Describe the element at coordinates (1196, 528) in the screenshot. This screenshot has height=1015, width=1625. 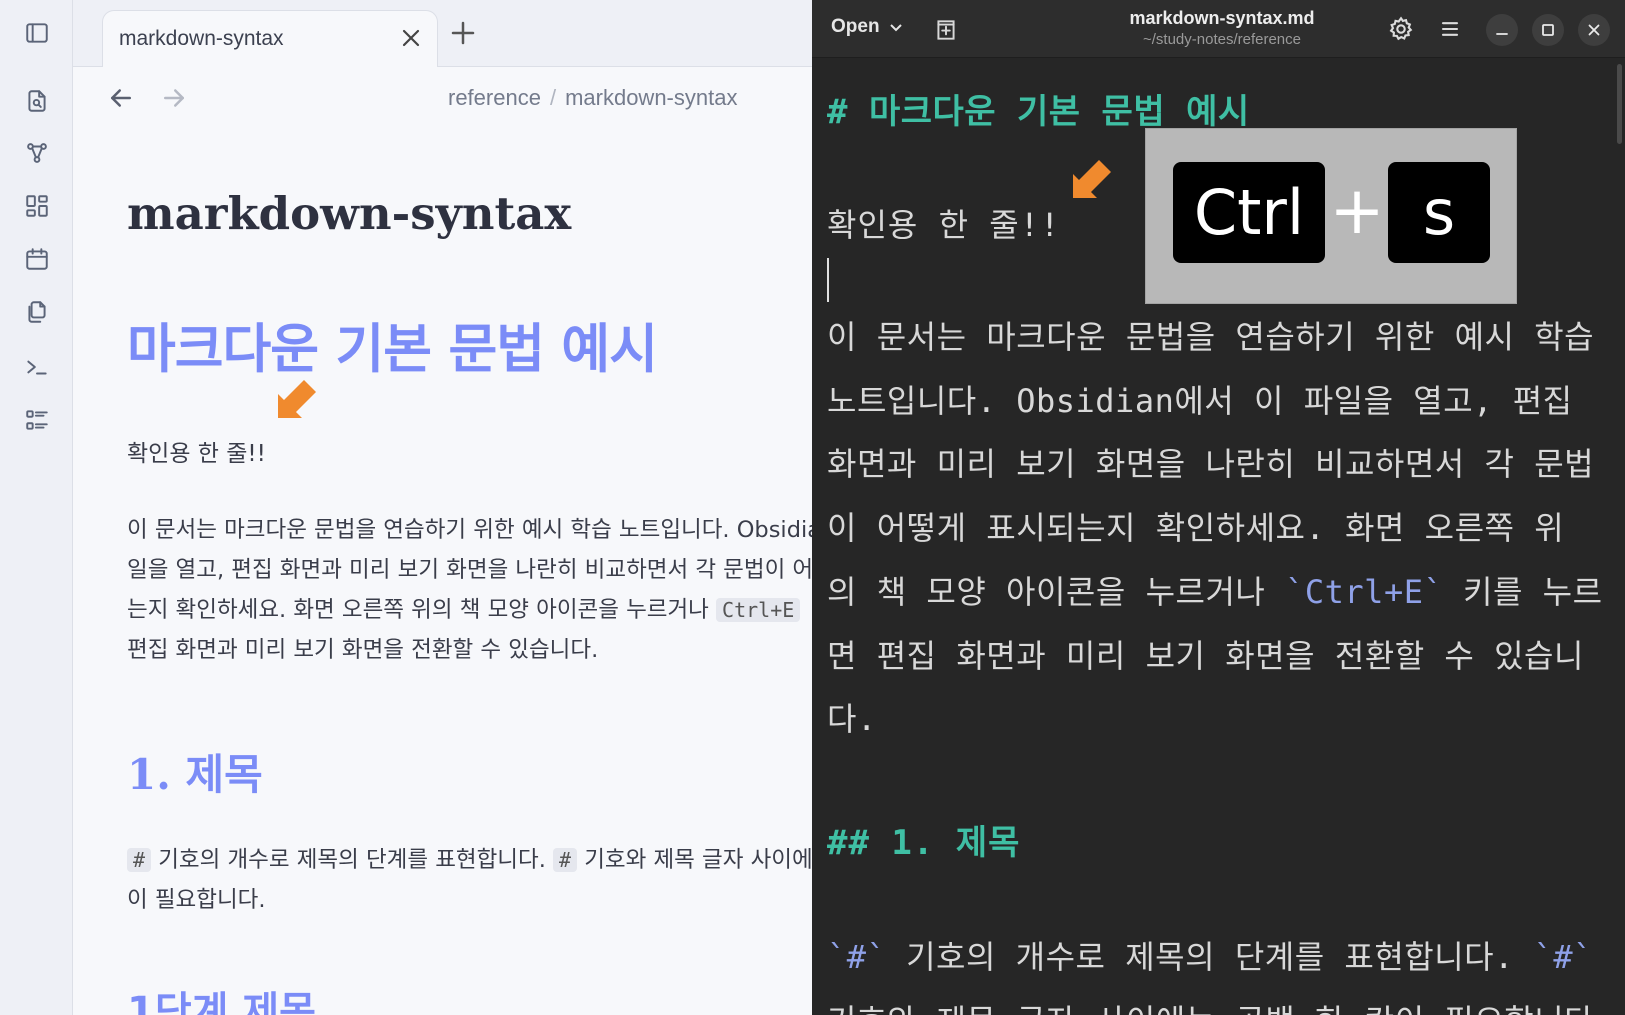
I see `editor-line: 이 어떻게 표시되는지 확인하세요. 화면 오른쪽 위` at that location.